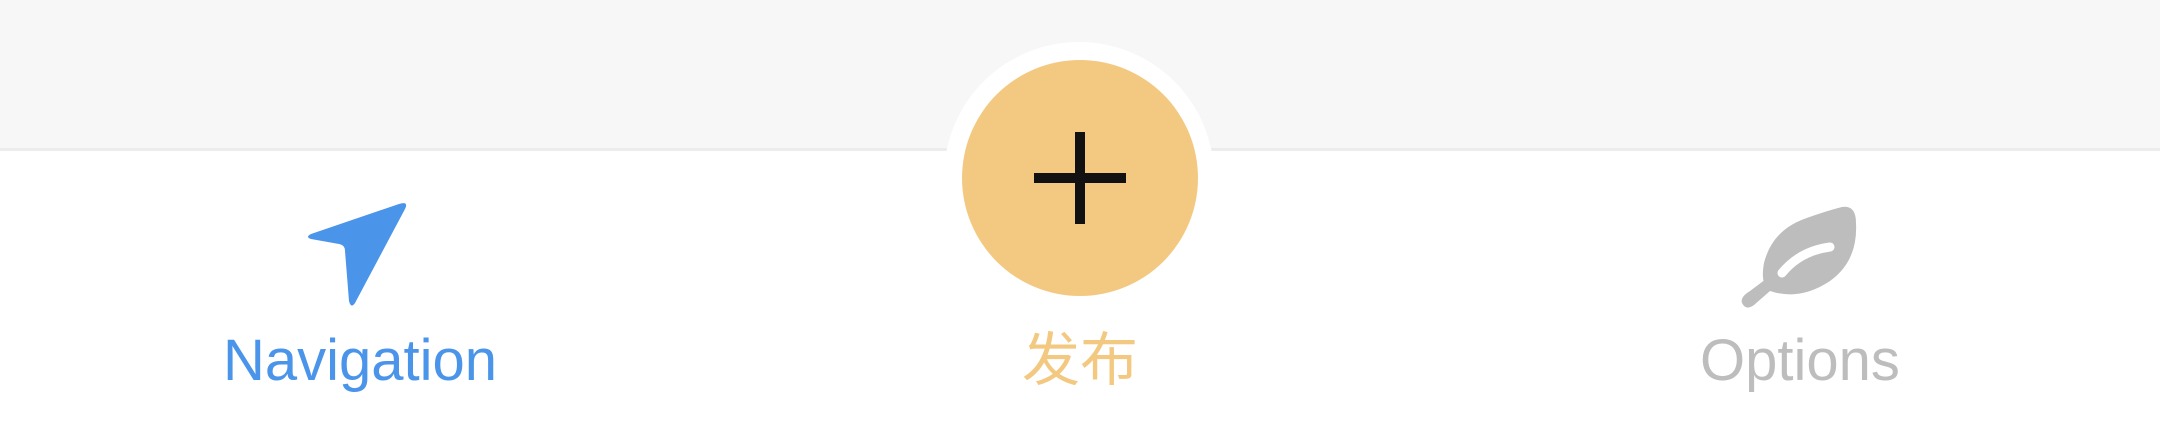  I want to click on plus-icon, so click(1080, 178).